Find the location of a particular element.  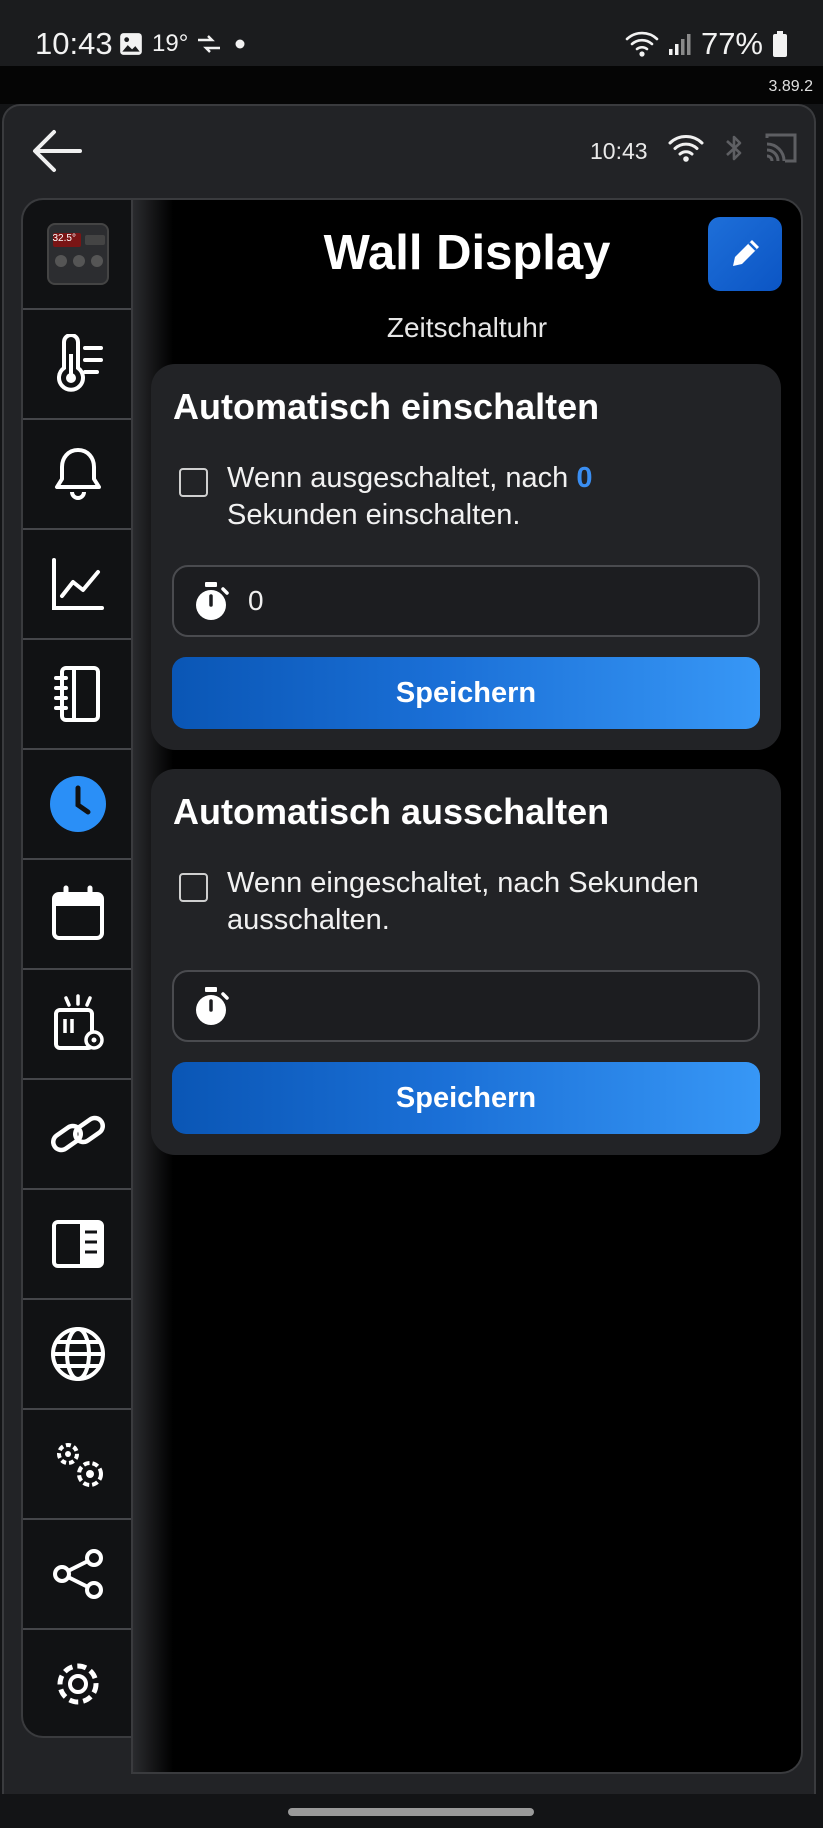

sidebar-item-timer is located at coordinates (77, 805).